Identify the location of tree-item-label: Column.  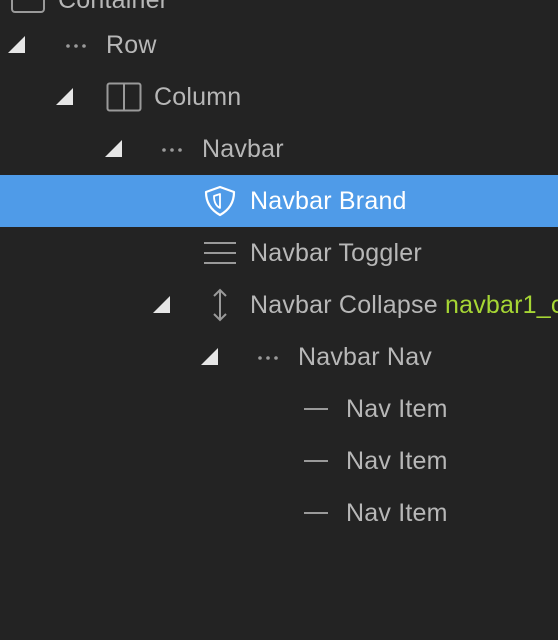
(198, 97).